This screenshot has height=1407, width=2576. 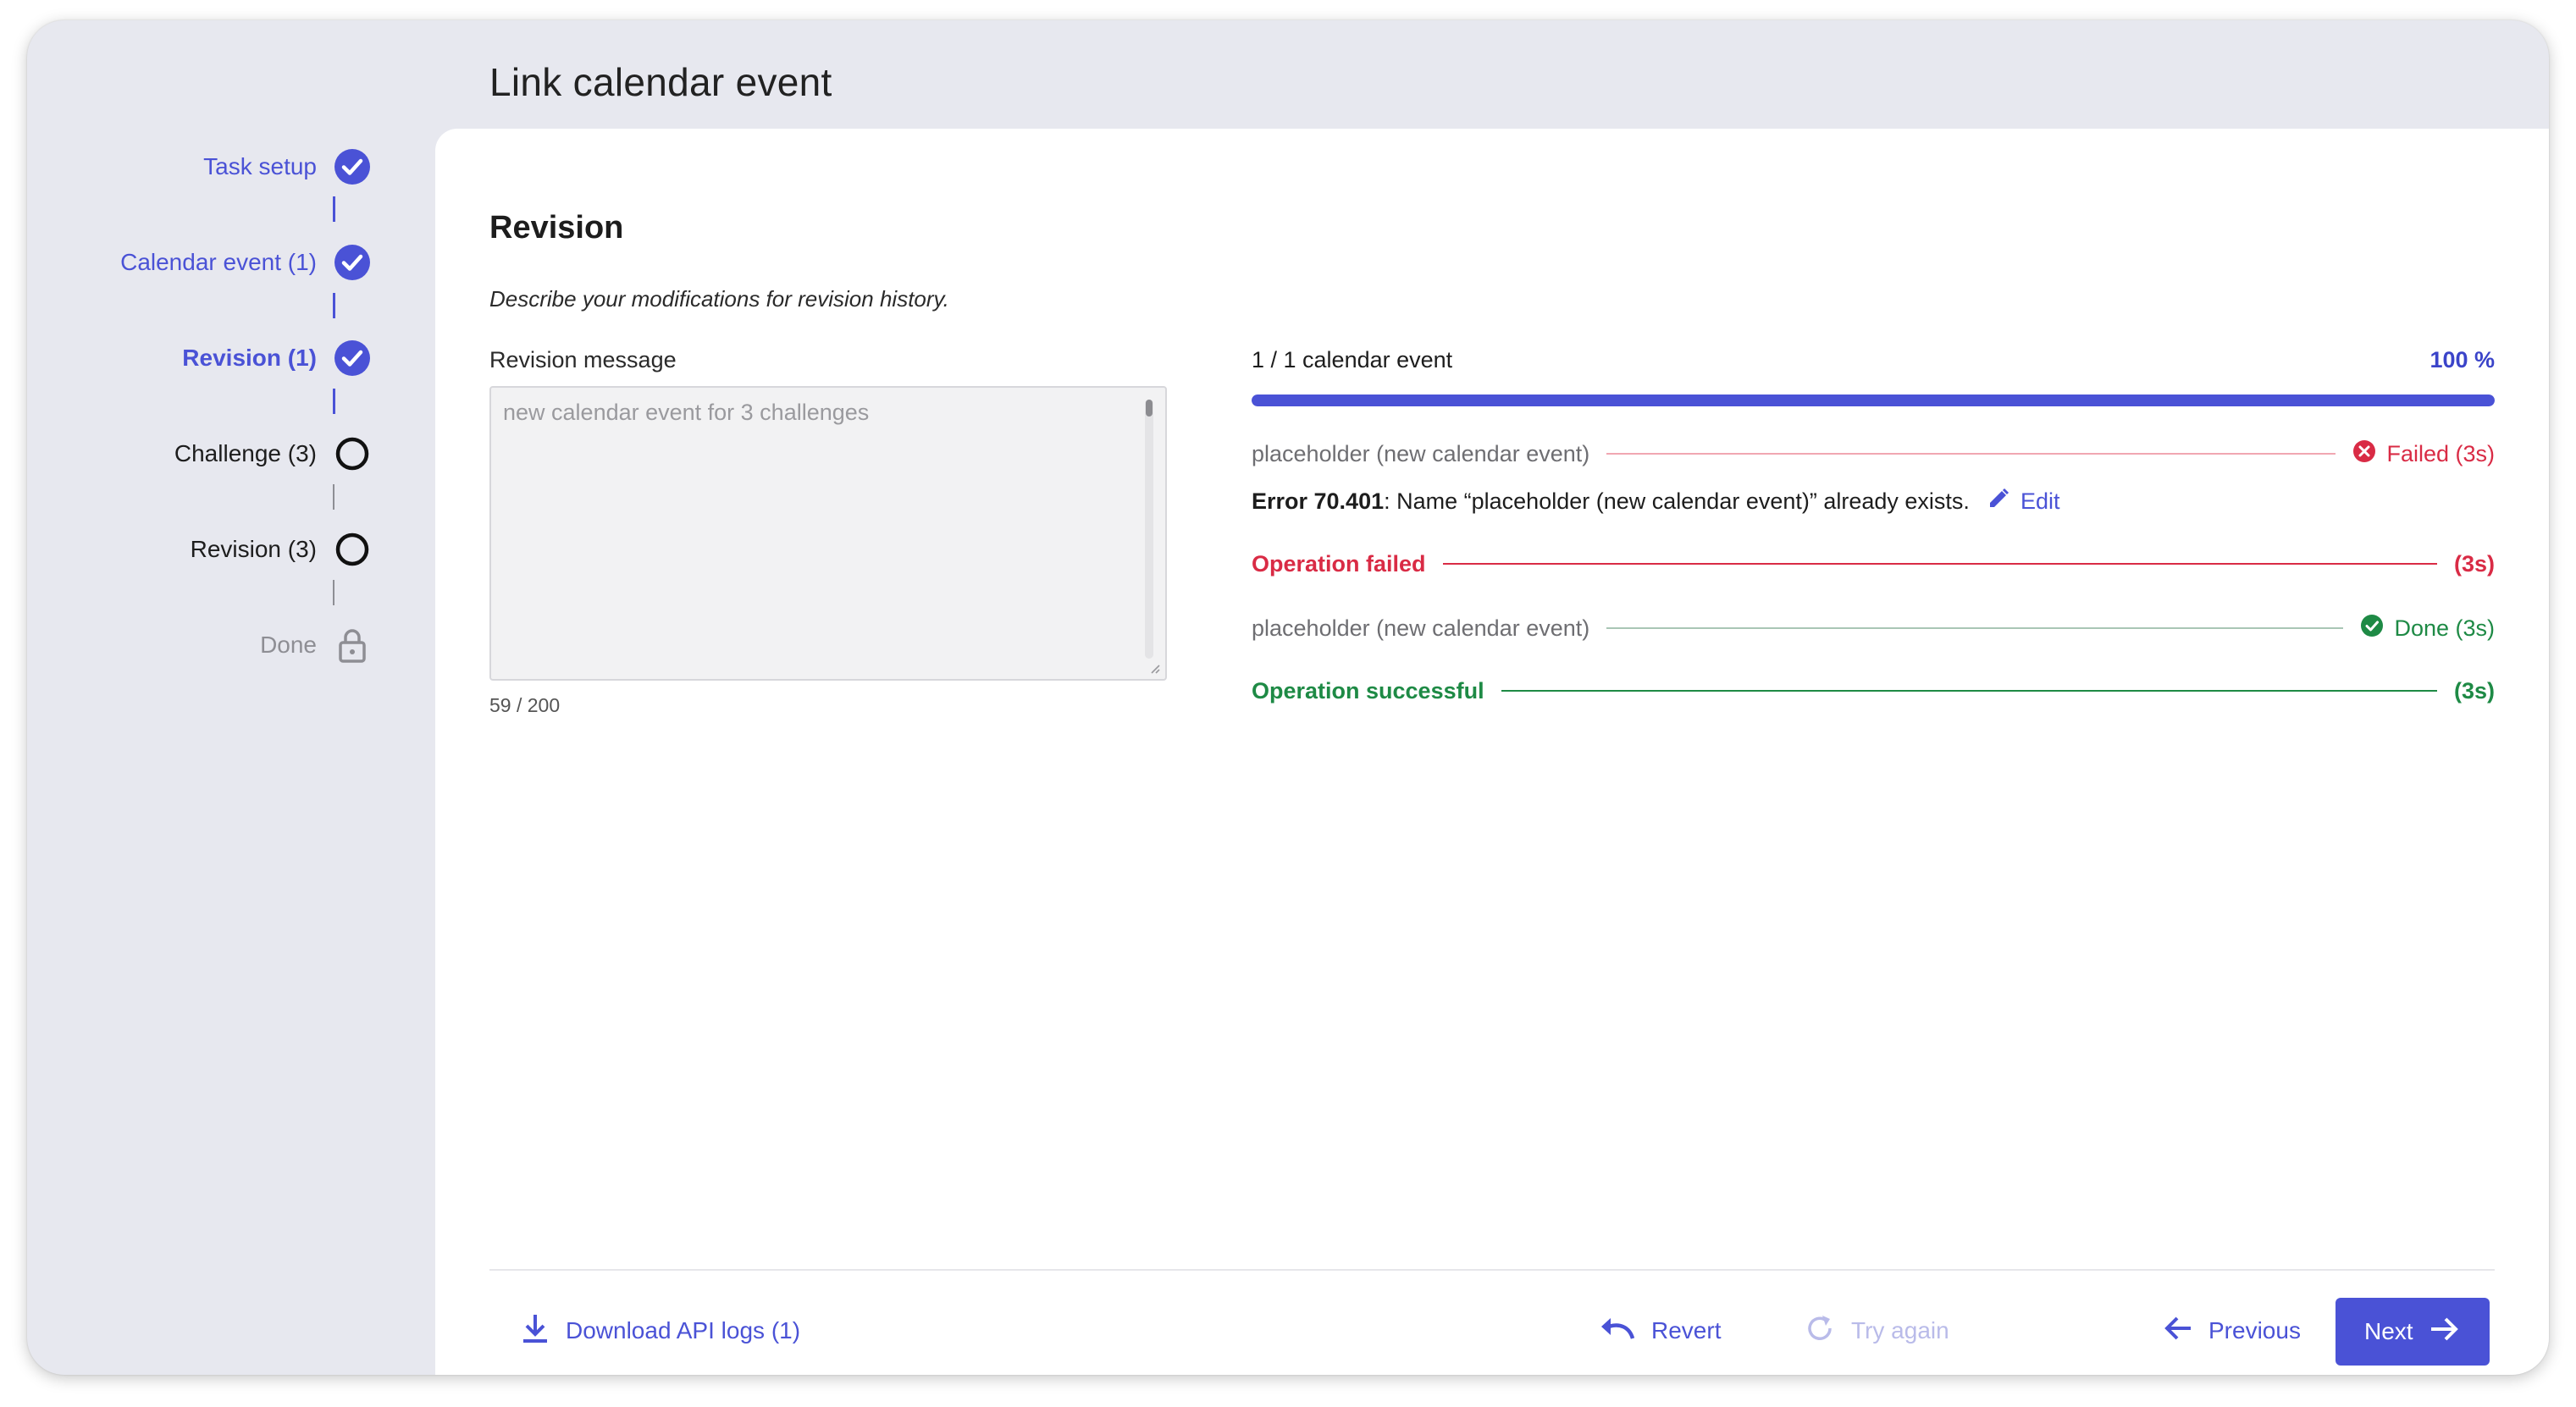 What do you see at coordinates (660, 82) in the screenshot?
I see `page-title: Link calendar event` at bounding box center [660, 82].